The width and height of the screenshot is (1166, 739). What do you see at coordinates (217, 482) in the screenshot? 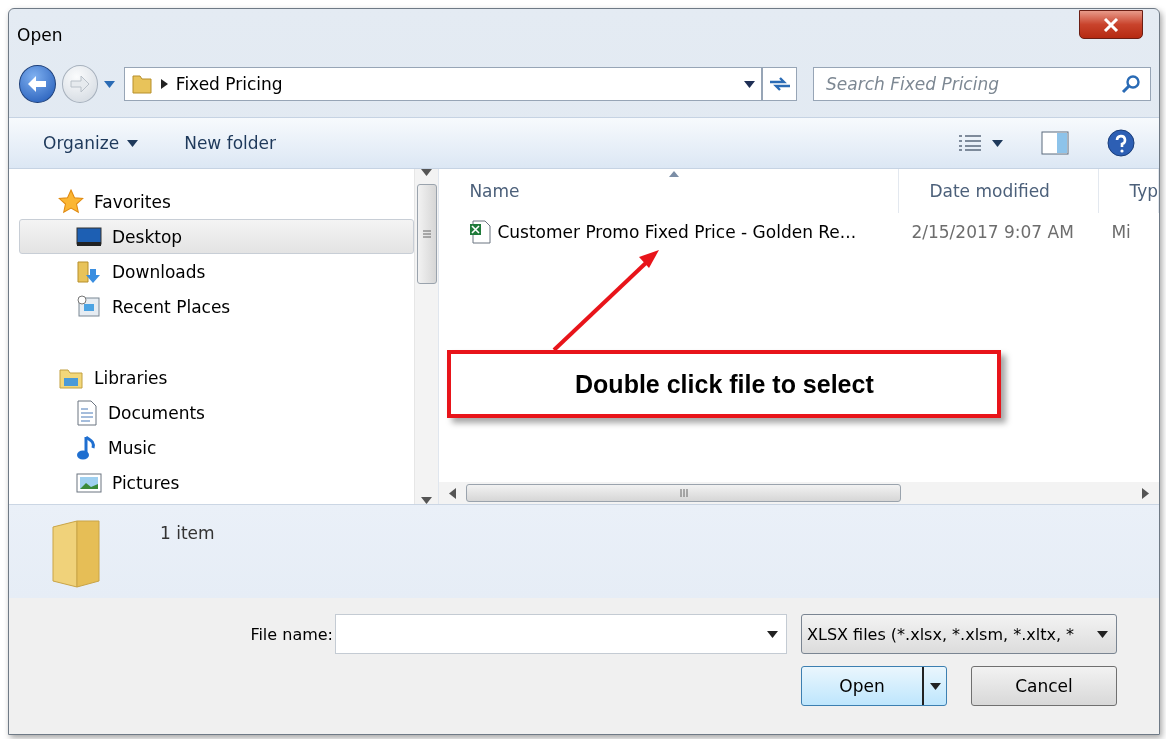
I see `nav-item: Pictures` at bounding box center [217, 482].